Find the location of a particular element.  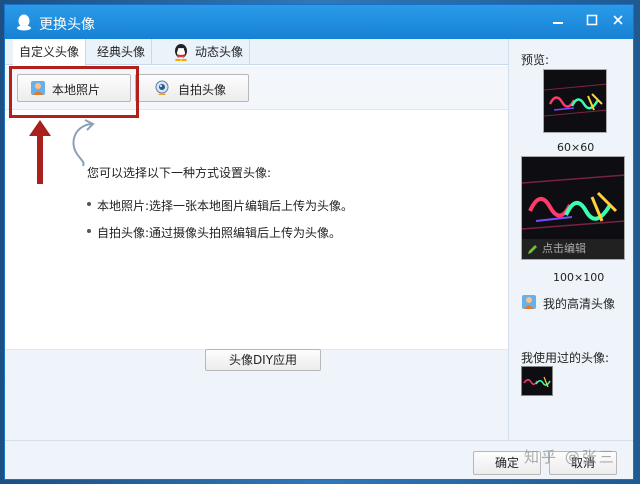

instruction-text: 自拍头像:通过摄像头拍照编辑后上传为头像。 is located at coordinates (219, 233).